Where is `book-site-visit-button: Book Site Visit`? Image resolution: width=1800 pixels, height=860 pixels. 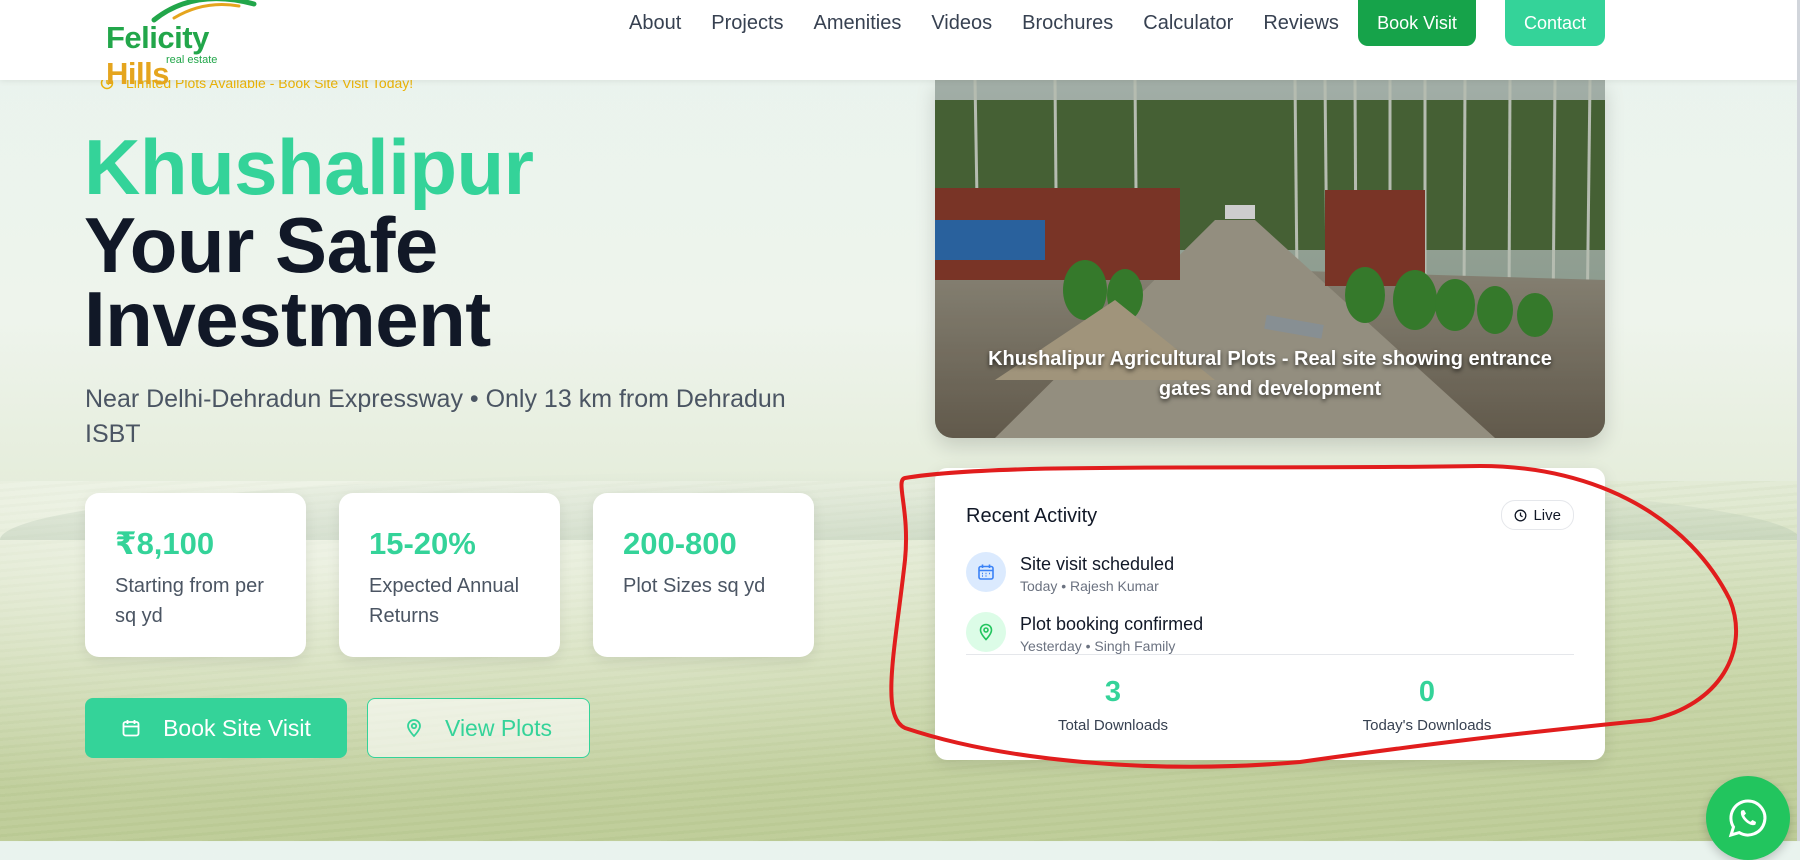 book-site-visit-button: Book Site Visit is located at coordinates (216, 728).